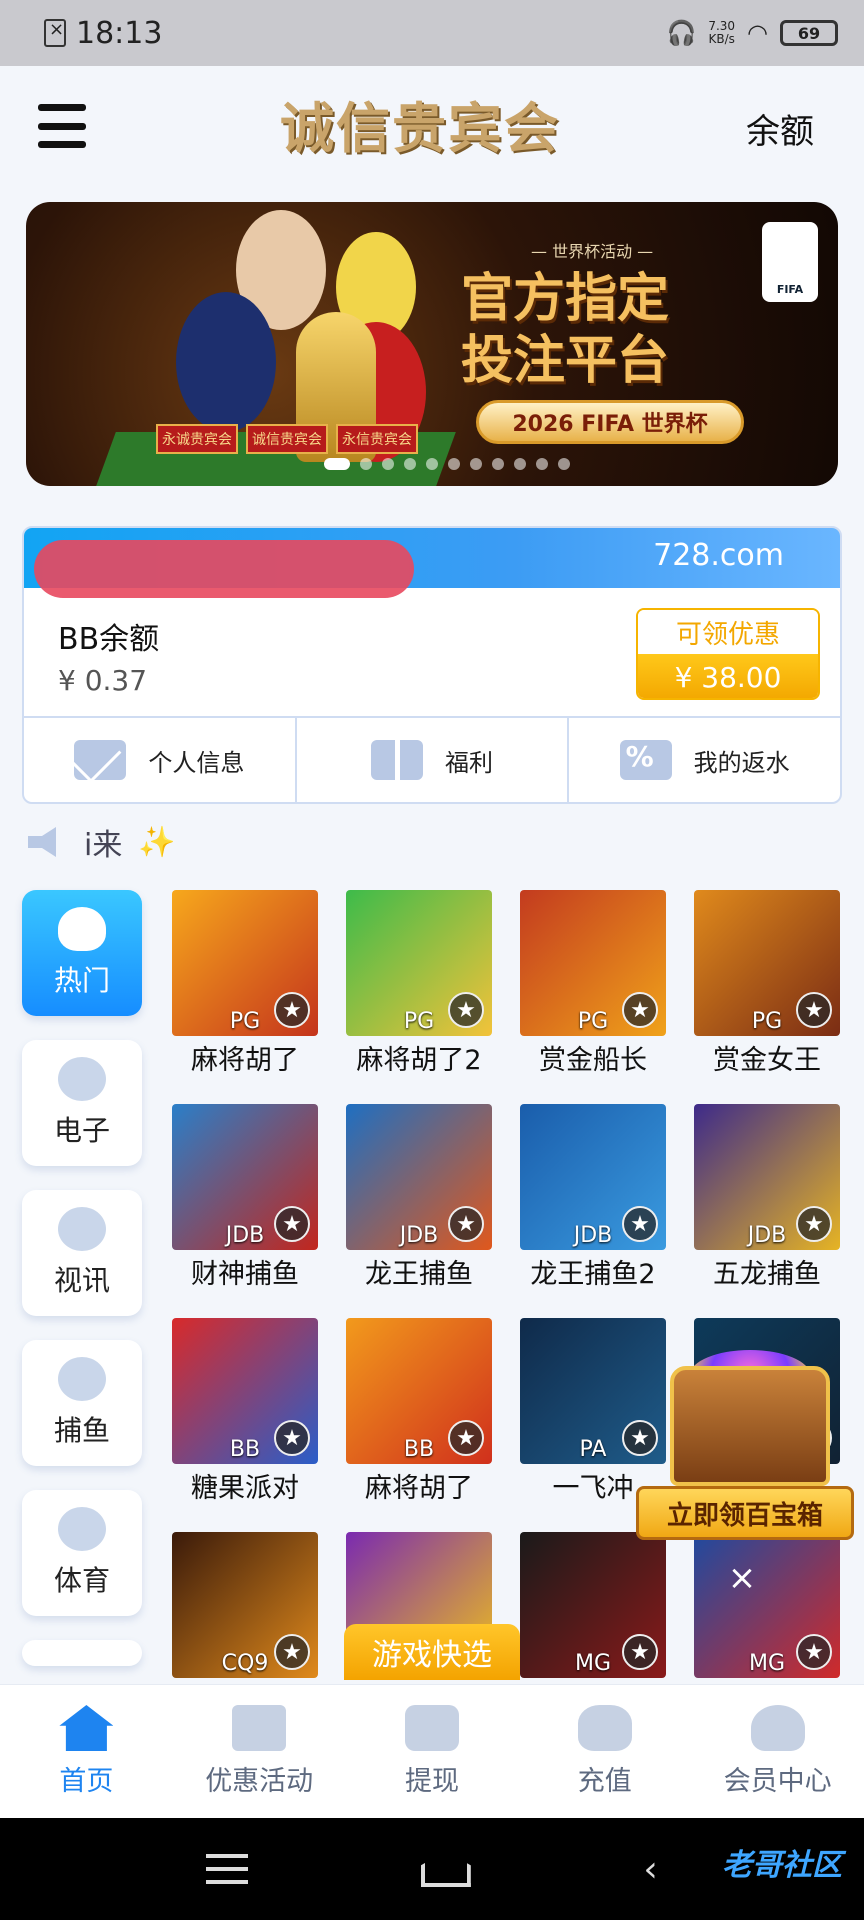 Image resolution: width=864 pixels, height=1920 pixels. I want to click on banner-pill: 2026 FIFA 世界杯, so click(610, 422).